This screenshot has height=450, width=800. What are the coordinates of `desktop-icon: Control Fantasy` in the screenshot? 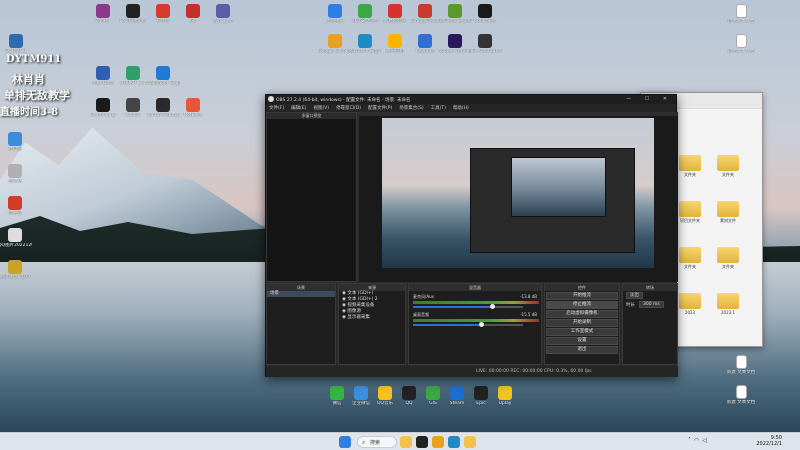 It's located at (163, 108).